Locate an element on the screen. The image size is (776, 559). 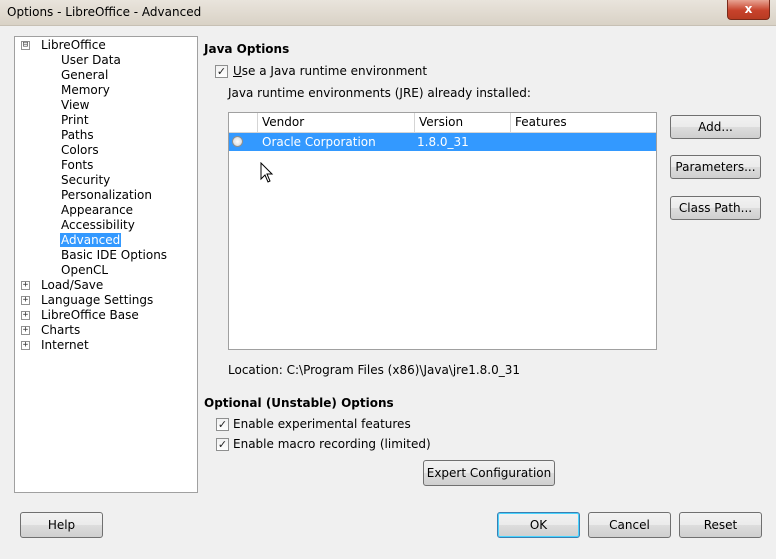
cancel-button: Cancel is located at coordinates (629, 525).